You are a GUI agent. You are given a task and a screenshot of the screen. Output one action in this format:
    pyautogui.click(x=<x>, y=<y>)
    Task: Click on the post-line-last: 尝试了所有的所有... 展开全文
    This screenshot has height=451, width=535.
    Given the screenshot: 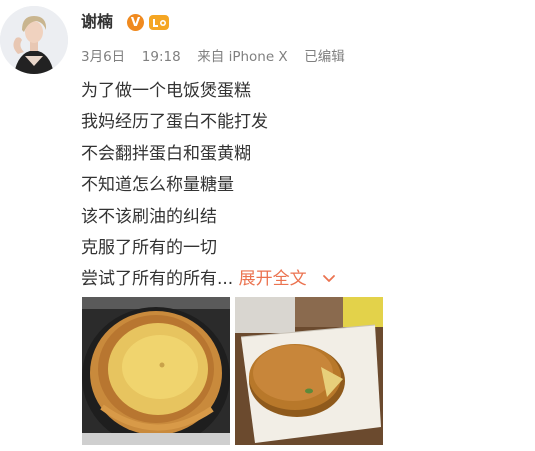 What is the action you would take?
    pyautogui.click(x=208, y=279)
    